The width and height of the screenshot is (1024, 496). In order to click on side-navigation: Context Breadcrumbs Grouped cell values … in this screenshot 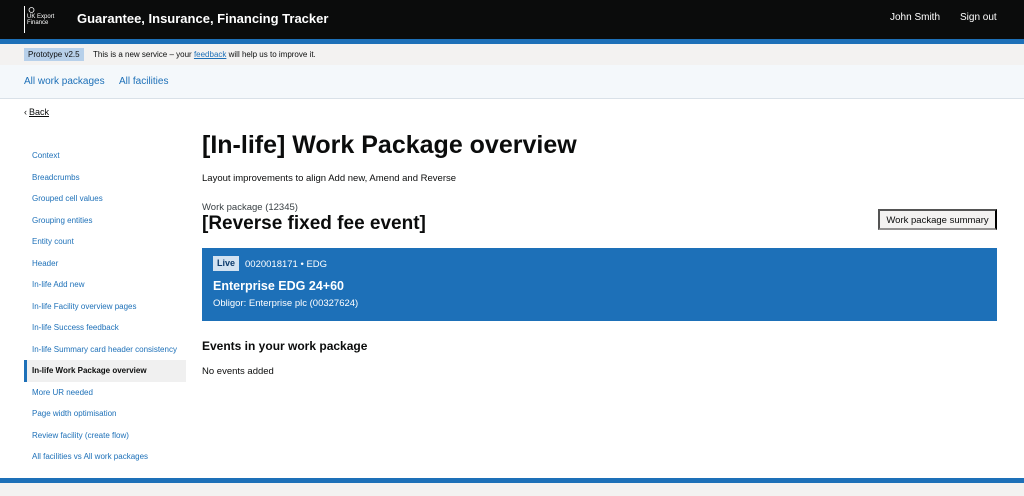, I will do `click(105, 306)`.